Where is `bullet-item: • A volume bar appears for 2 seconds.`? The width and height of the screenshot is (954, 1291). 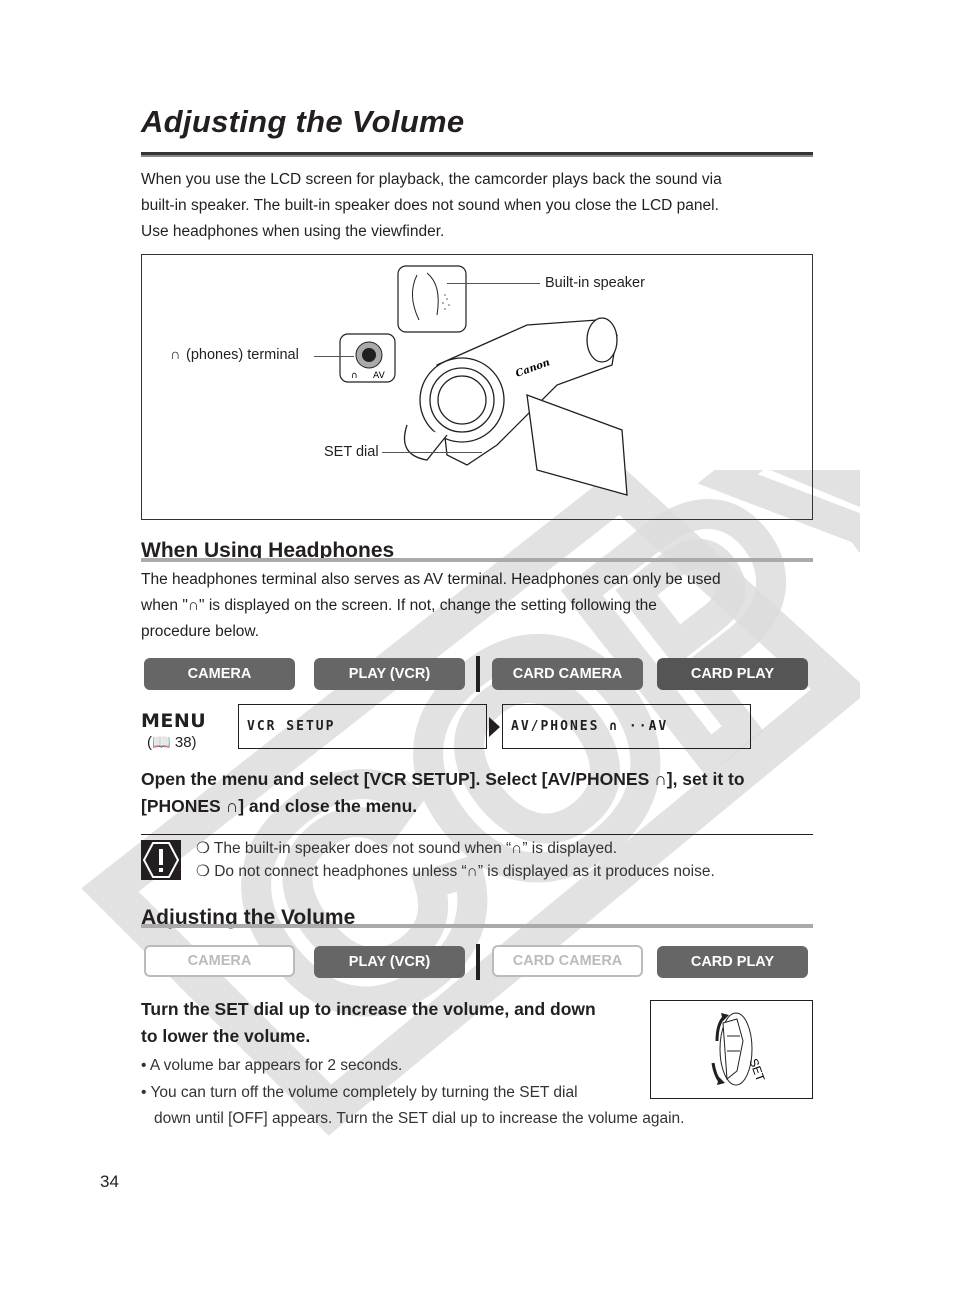
bullet-item: • A volume bar appears for 2 seconds. is located at coordinates (272, 1065).